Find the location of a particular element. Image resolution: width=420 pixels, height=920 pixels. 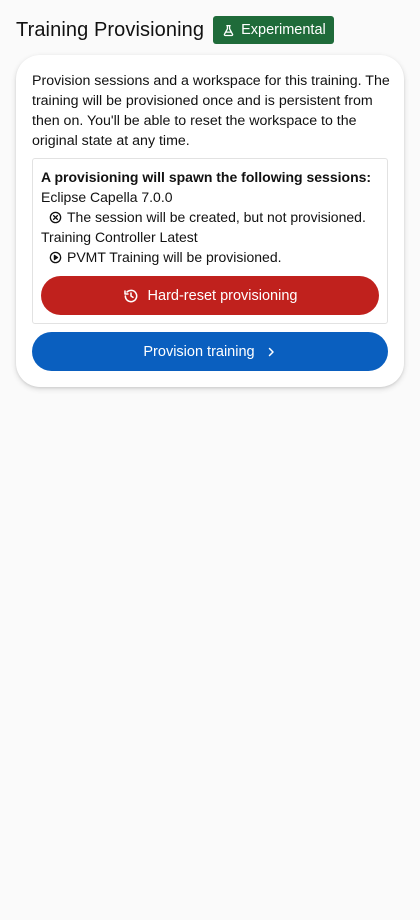

play-circle-icon is located at coordinates (55, 257).